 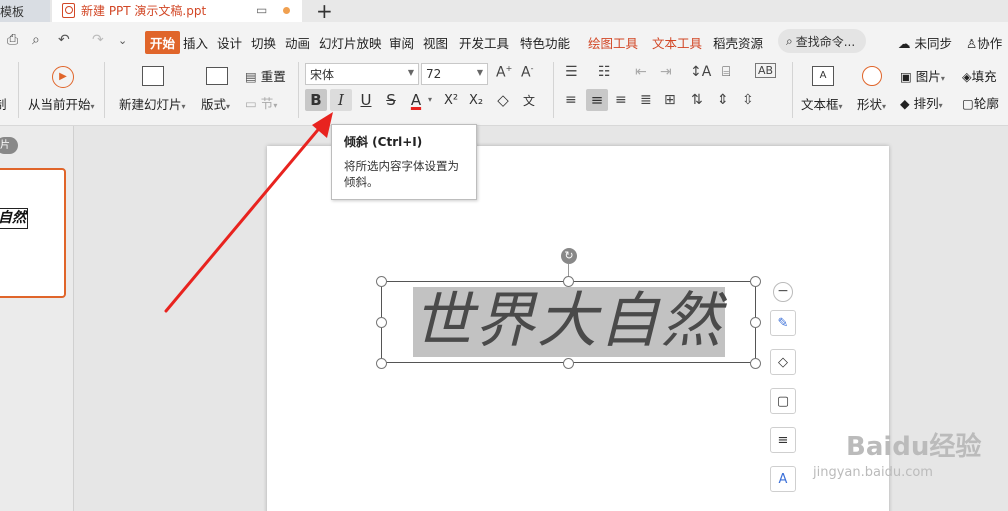 What do you see at coordinates (350, 42) in the screenshot?
I see `menu-slideshow: 幻灯片放映` at bounding box center [350, 42].